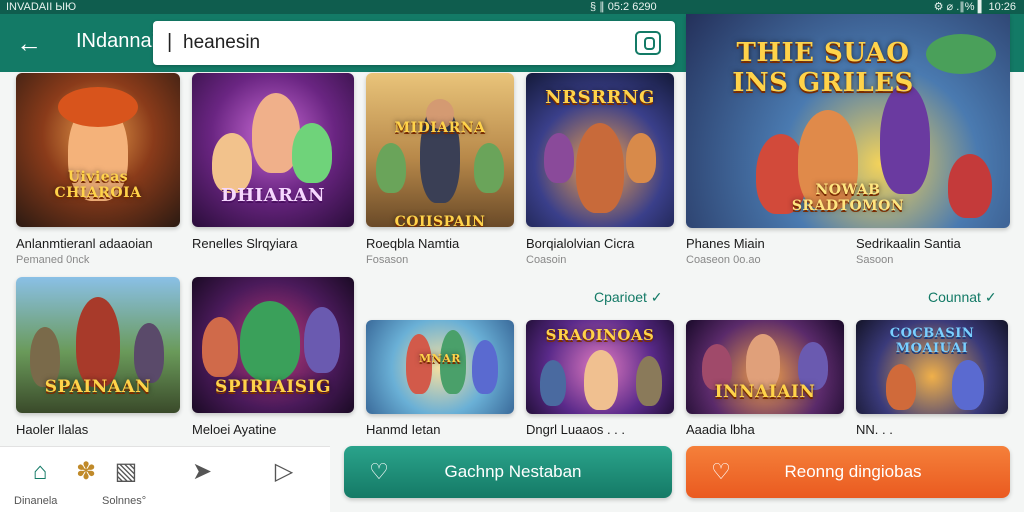 Image resolution: width=1024 pixels, height=512 pixels. I want to click on game-tile-3: MIDIARNA COIISPAIN, so click(440, 150).